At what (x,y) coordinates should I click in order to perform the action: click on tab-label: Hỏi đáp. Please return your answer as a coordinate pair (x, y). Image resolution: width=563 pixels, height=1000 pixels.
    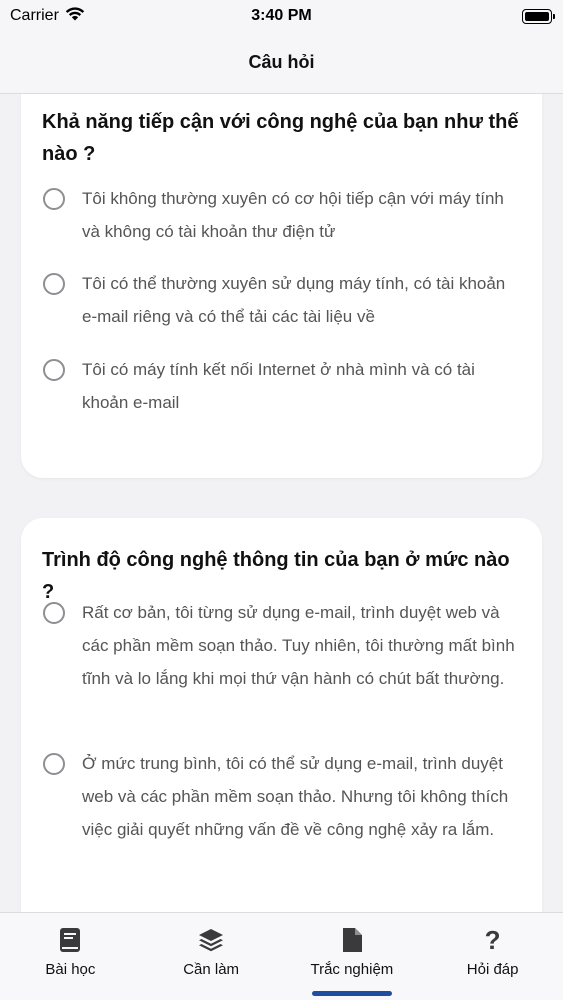
    Looking at the image, I should click on (492, 969).